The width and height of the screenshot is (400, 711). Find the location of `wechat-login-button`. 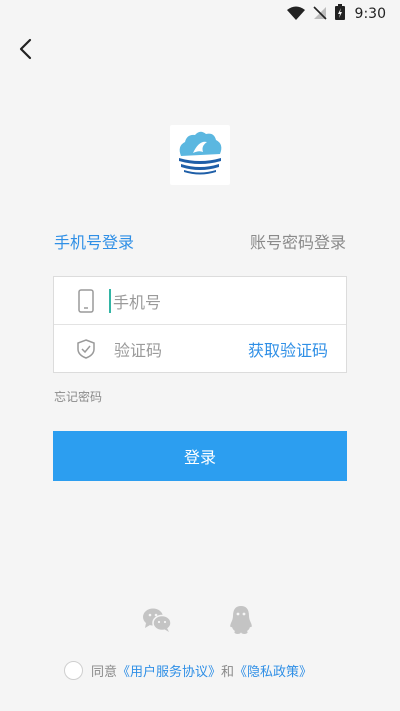

wechat-login-button is located at coordinates (157, 622).